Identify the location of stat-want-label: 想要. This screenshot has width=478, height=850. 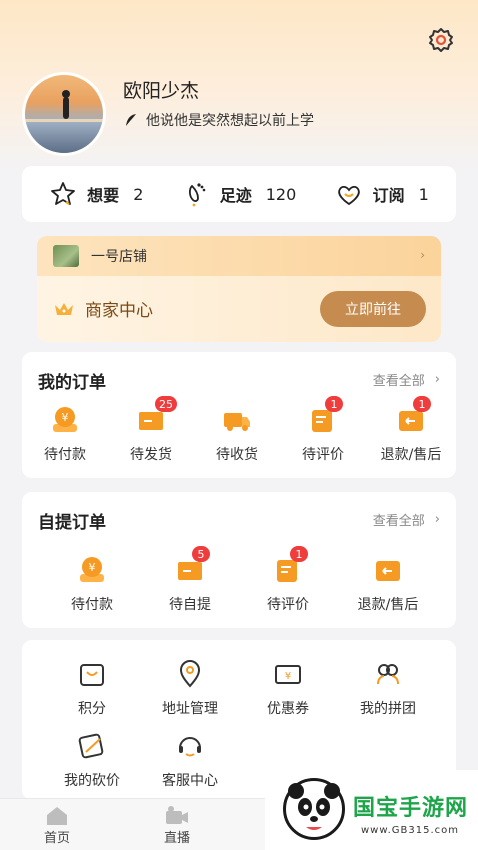
(103, 195).